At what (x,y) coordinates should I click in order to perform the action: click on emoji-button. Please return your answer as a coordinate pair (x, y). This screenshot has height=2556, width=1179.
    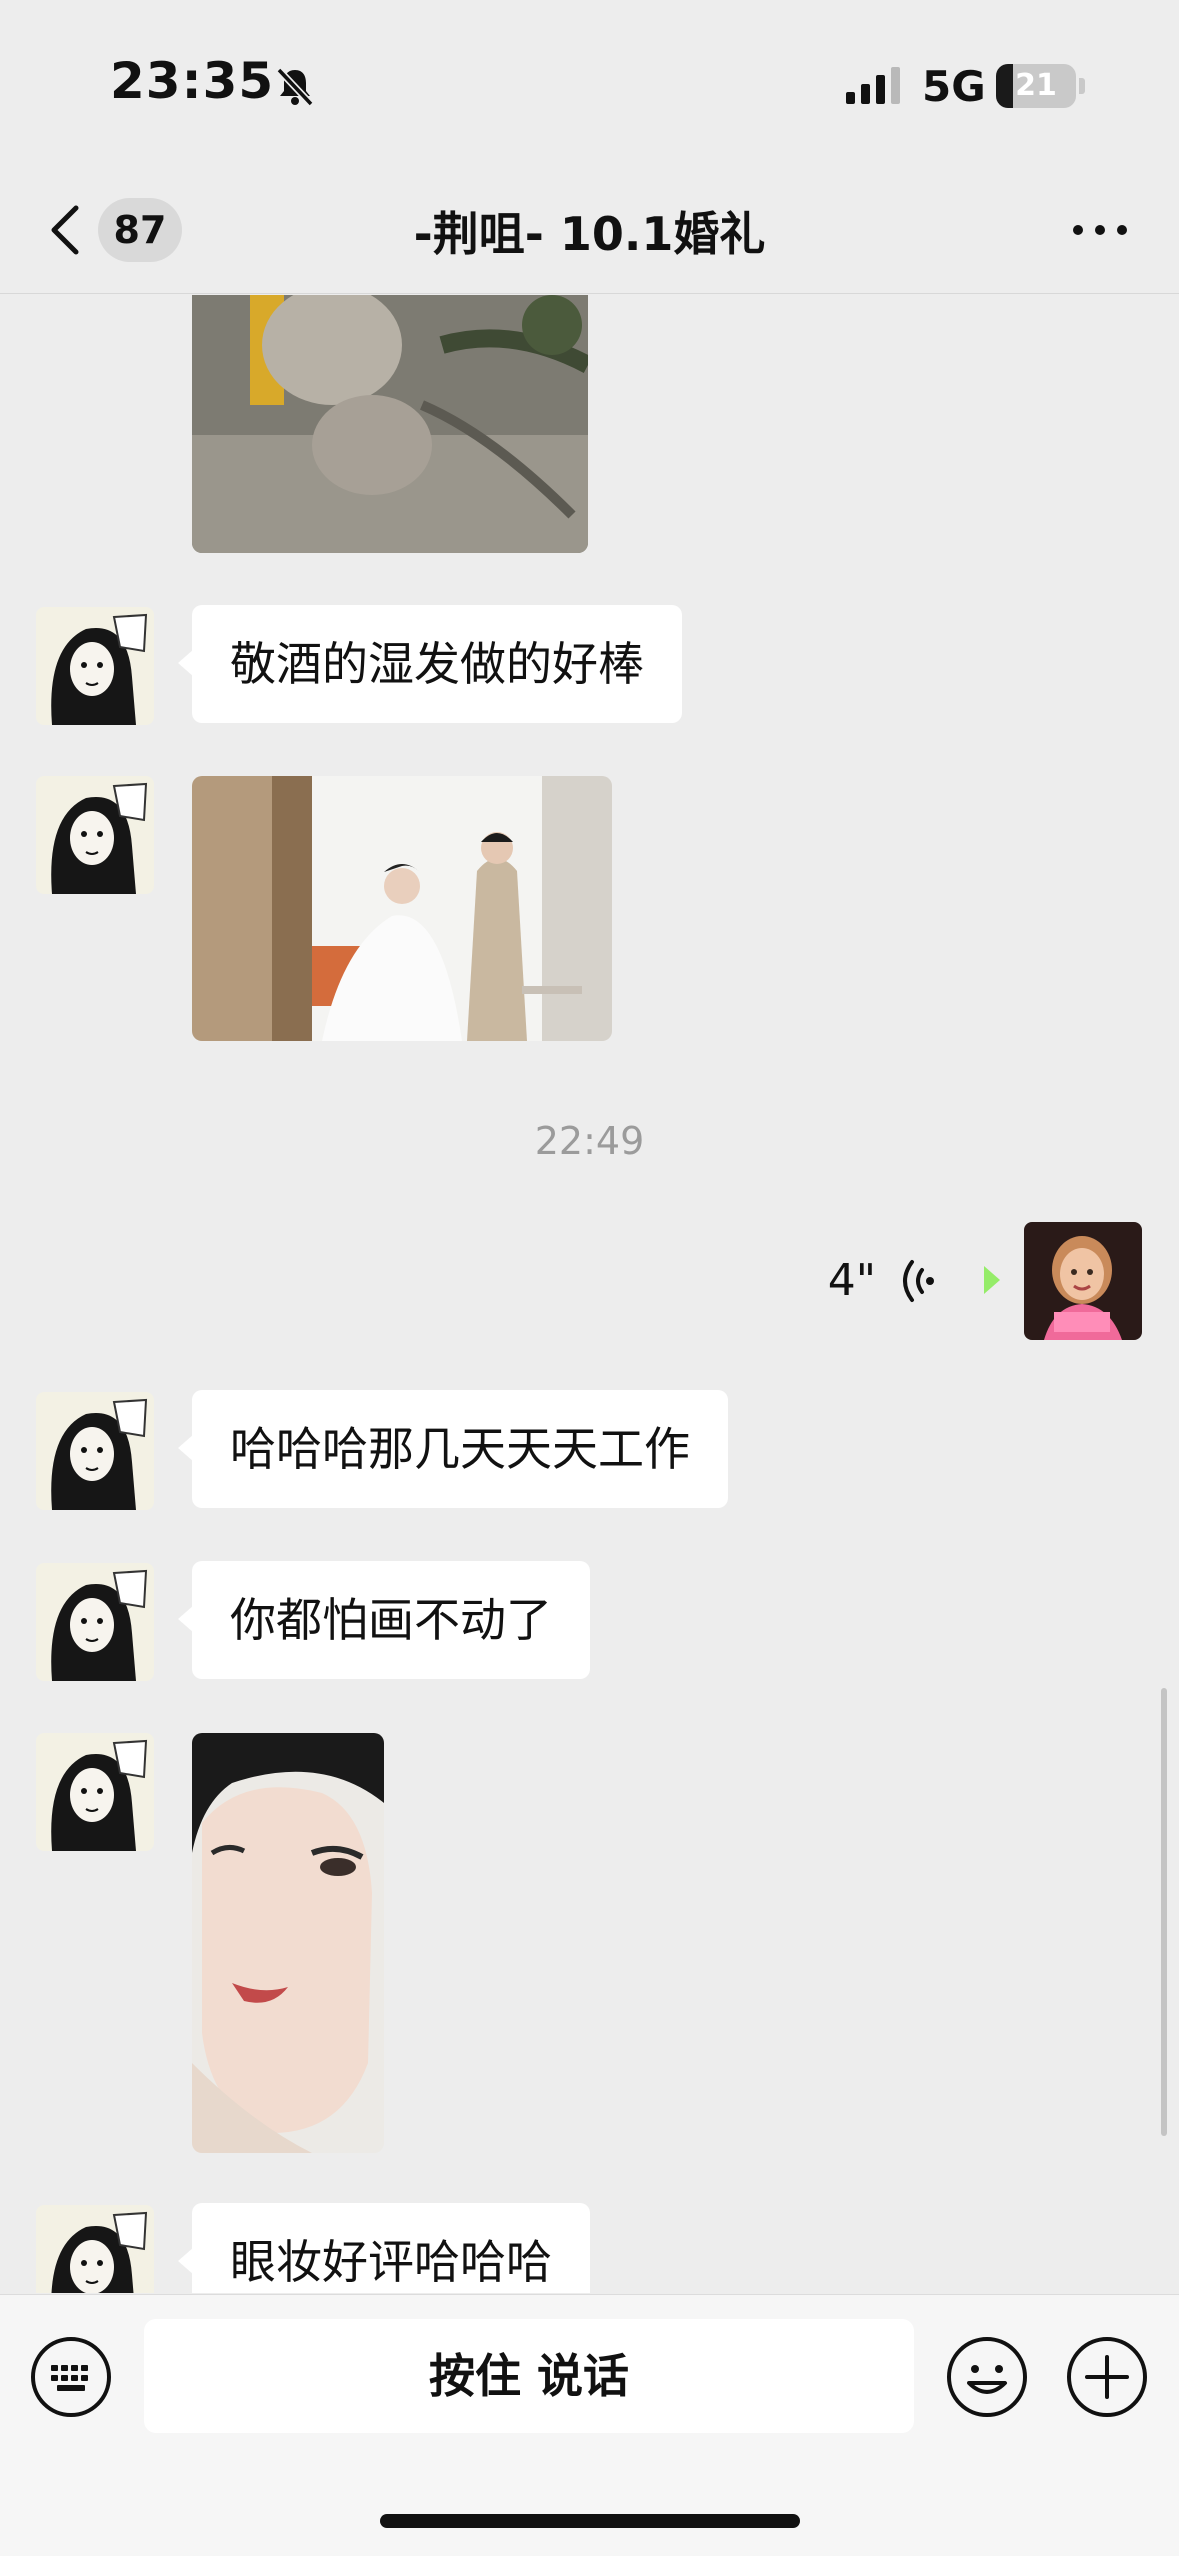
    Looking at the image, I should click on (987, 2377).